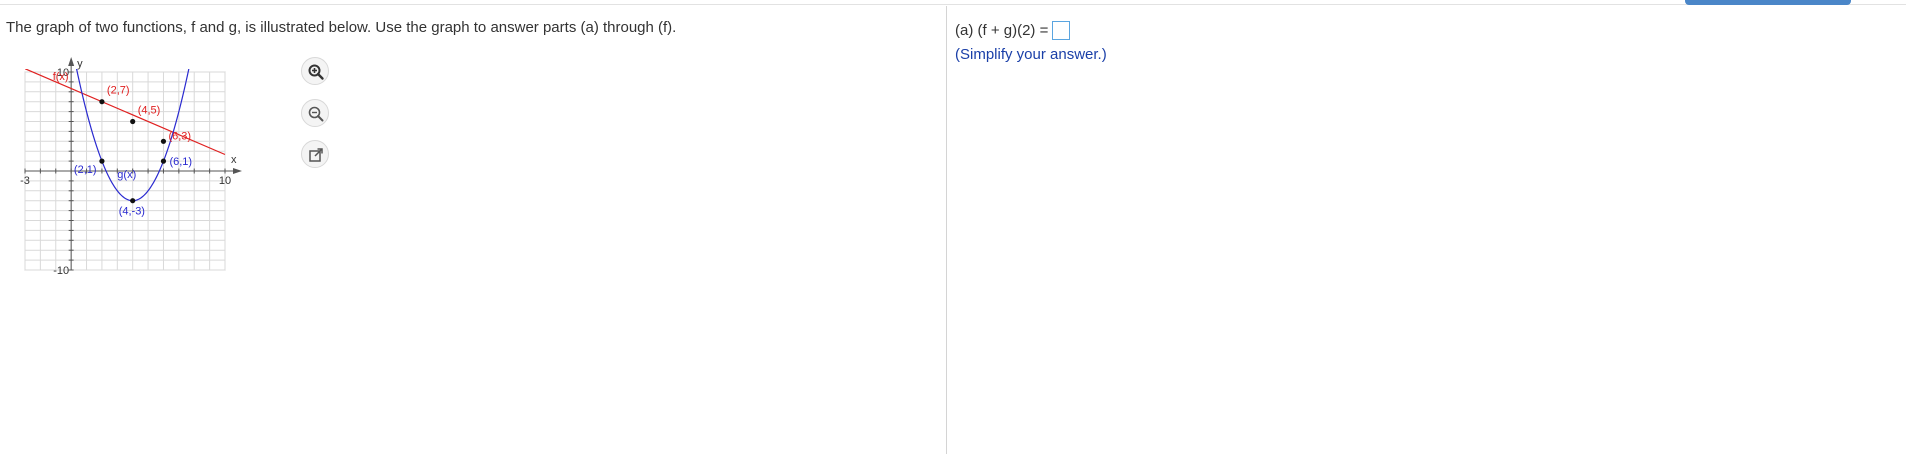 Image resolution: width=1906 pixels, height=455 pixels. I want to click on graph-axes: xy-3 1010-10, so click(131, 167).